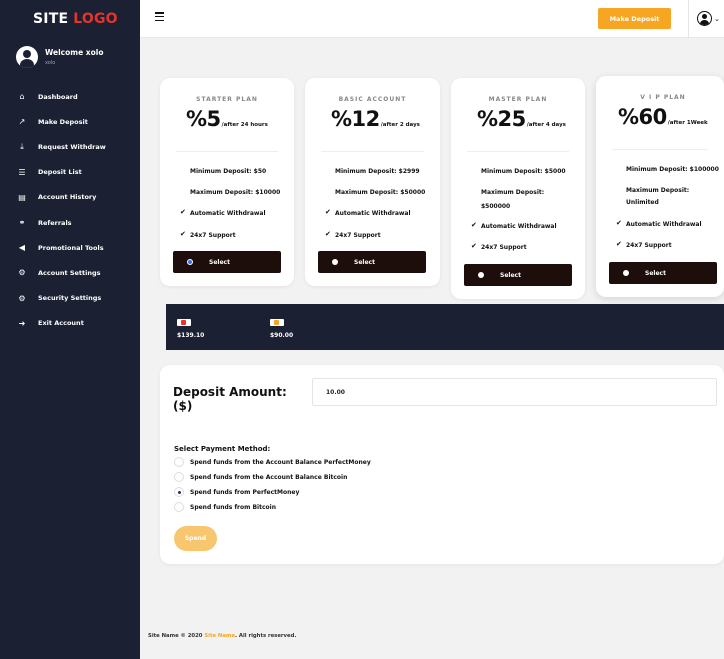 The image size is (724, 659). What do you see at coordinates (687, 123) in the screenshot?
I see `plan-period: /after 1Week` at bounding box center [687, 123].